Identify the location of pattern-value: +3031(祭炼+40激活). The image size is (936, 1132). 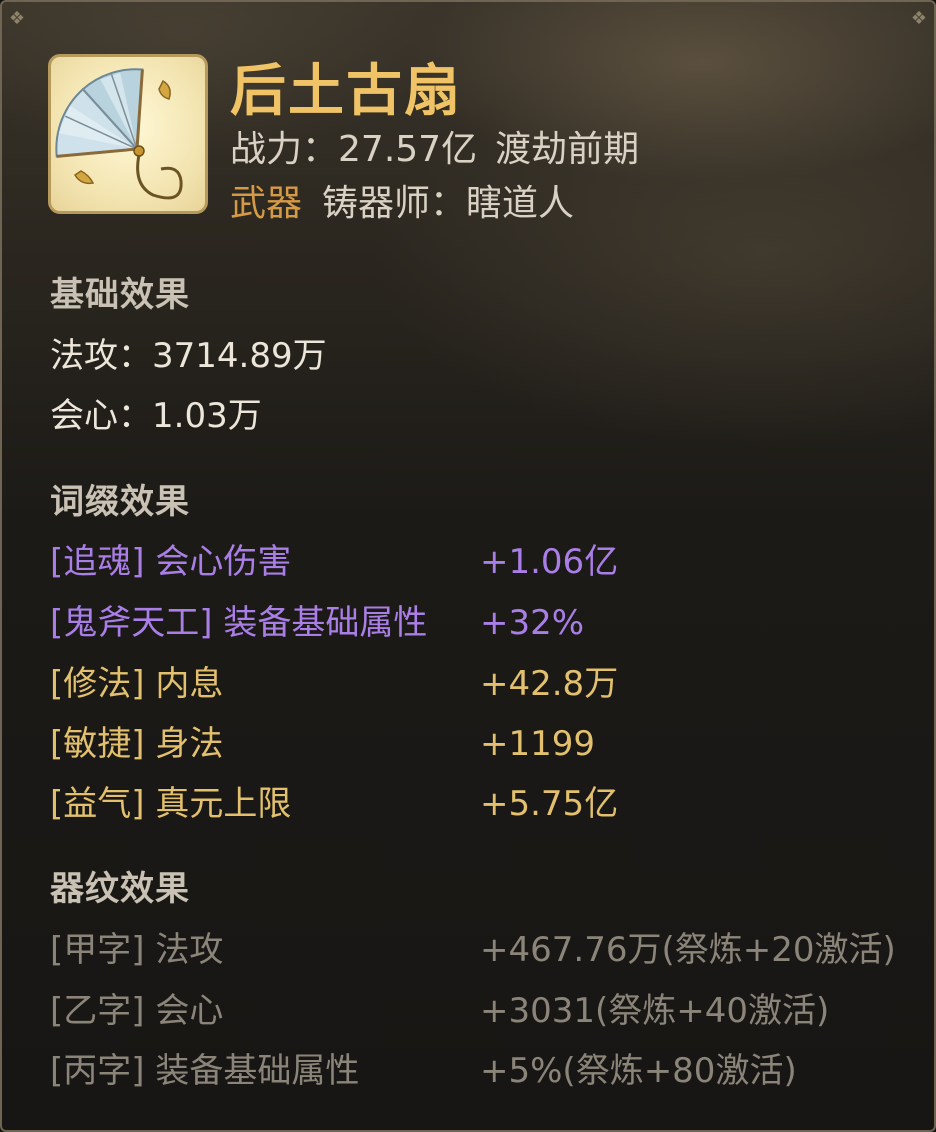
(655, 1011).